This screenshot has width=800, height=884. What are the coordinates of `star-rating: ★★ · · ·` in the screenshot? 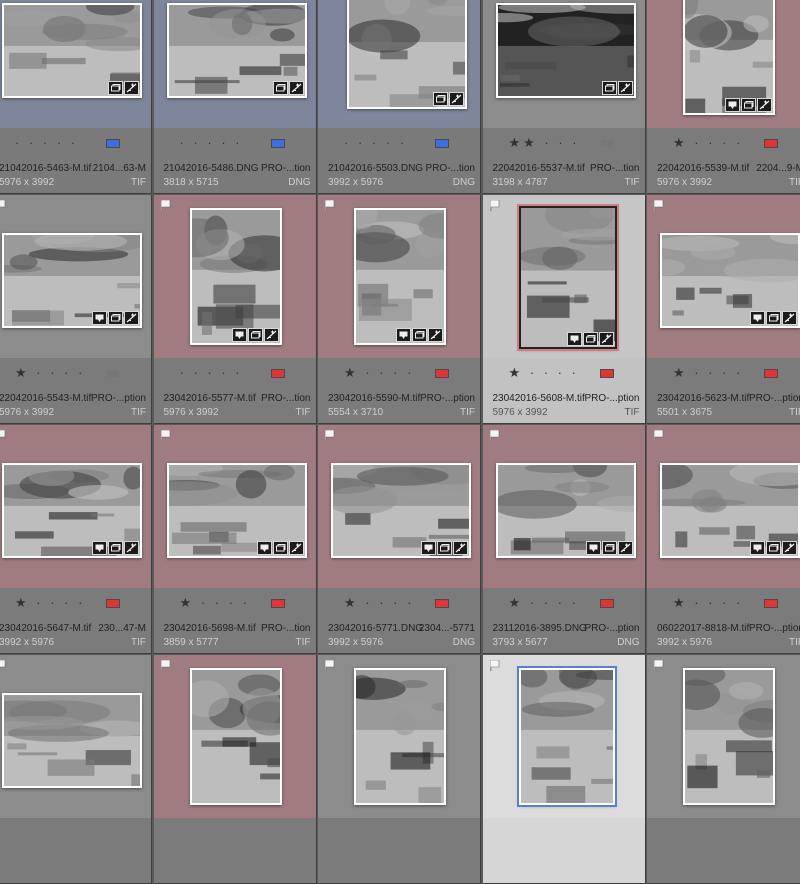 It's located at (544, 143).